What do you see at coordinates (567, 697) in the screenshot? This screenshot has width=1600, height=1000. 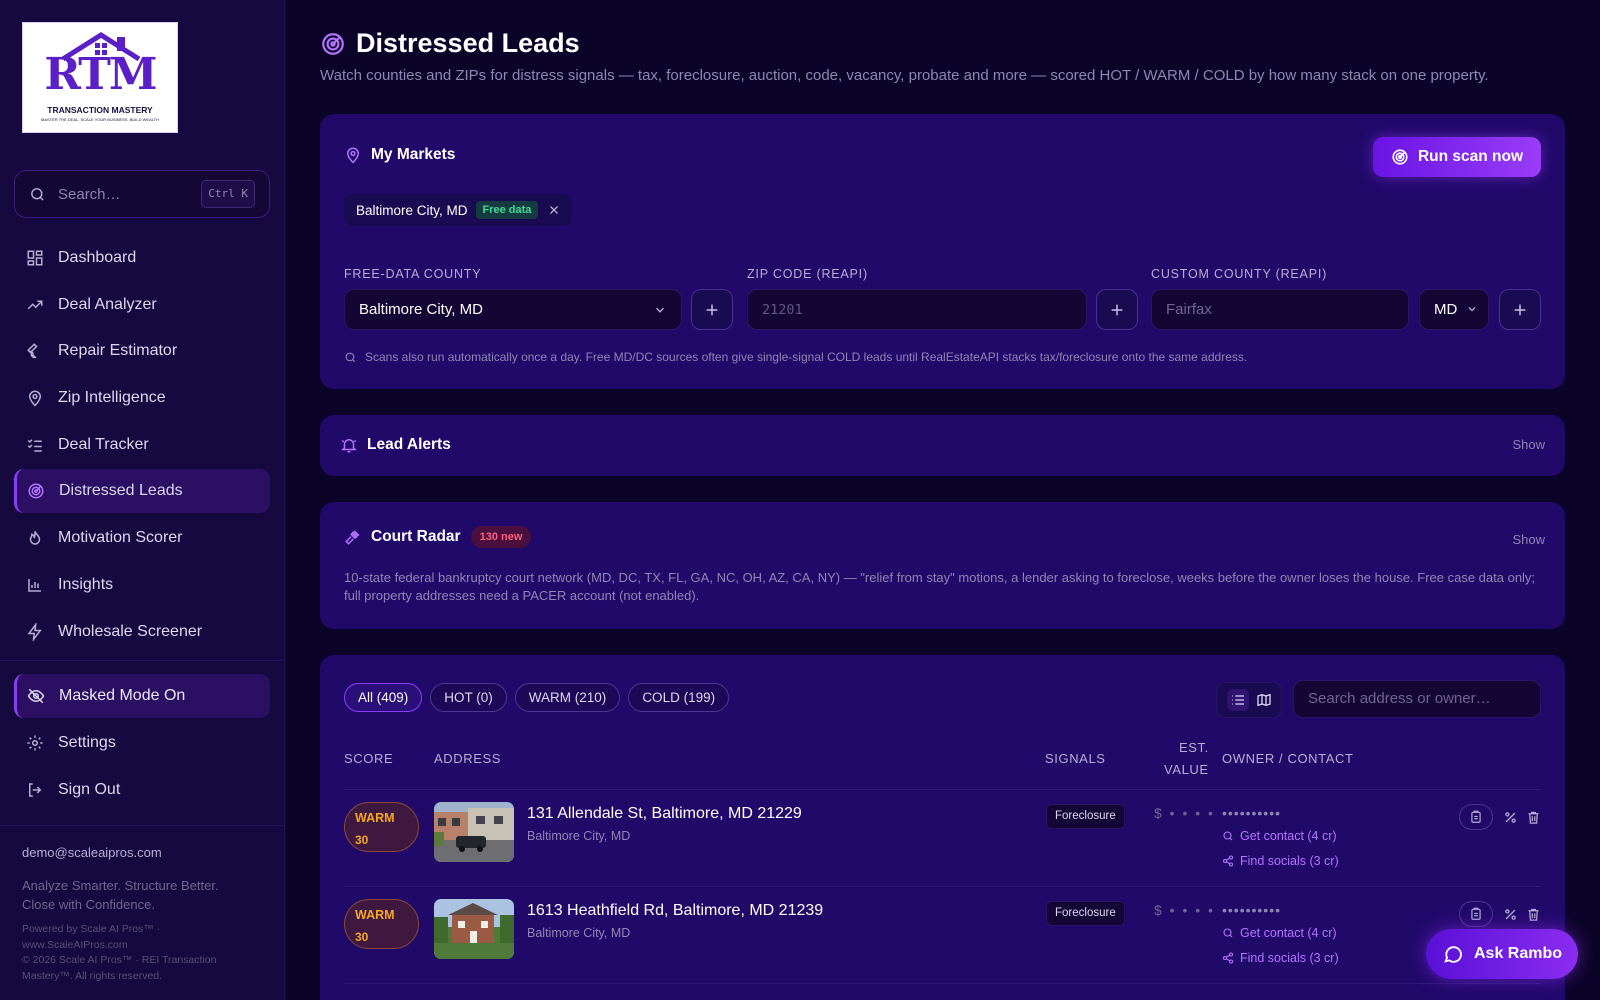 I see `tab-warm: WARM (210)` at bounding box center [567, 697].